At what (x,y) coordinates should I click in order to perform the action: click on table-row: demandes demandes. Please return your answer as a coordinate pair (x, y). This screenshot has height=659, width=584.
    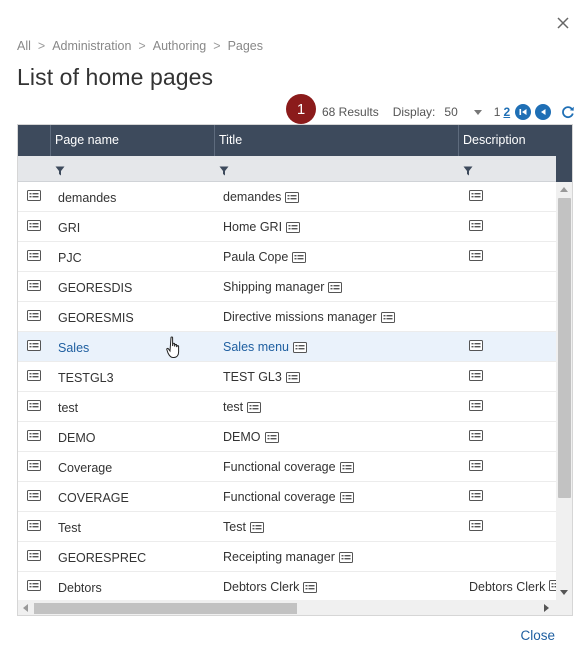
    Looking at the image, I should click on (287, 197).